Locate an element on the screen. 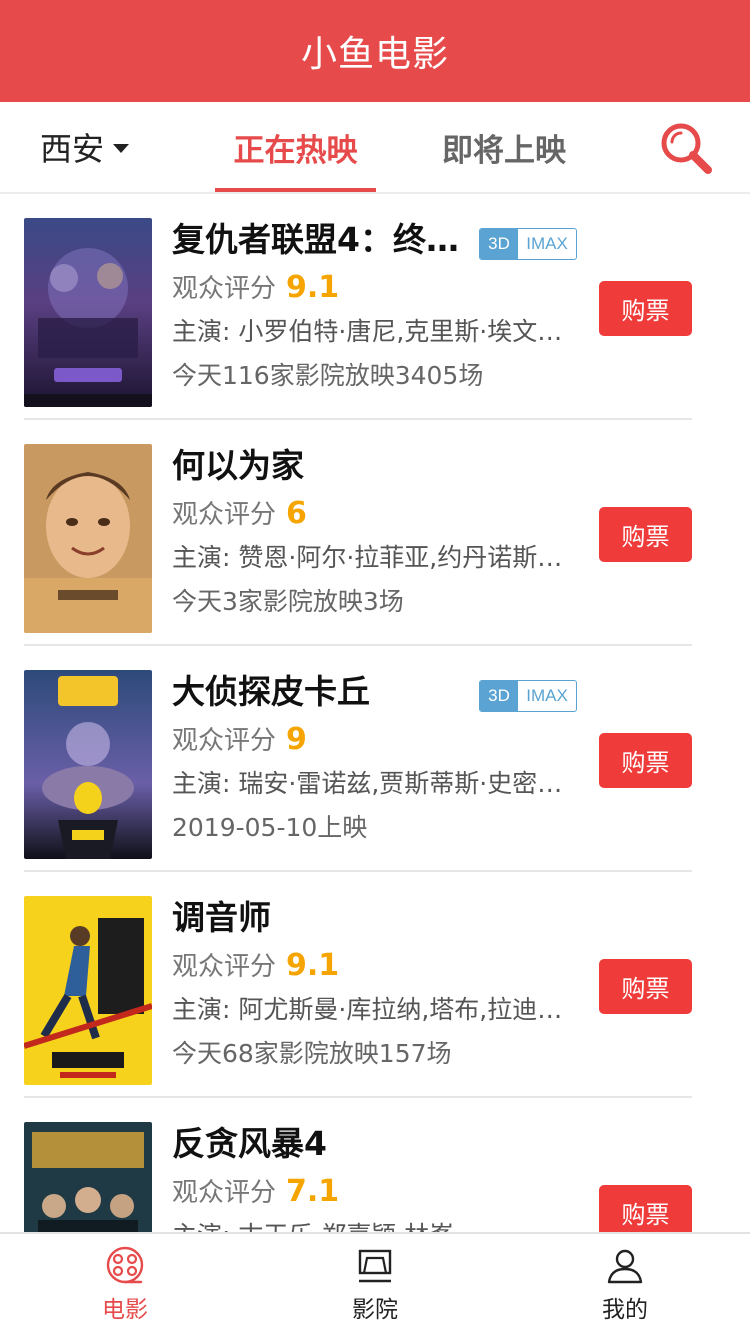  movie-title: 调音师 is located at coordinates (221, 917).